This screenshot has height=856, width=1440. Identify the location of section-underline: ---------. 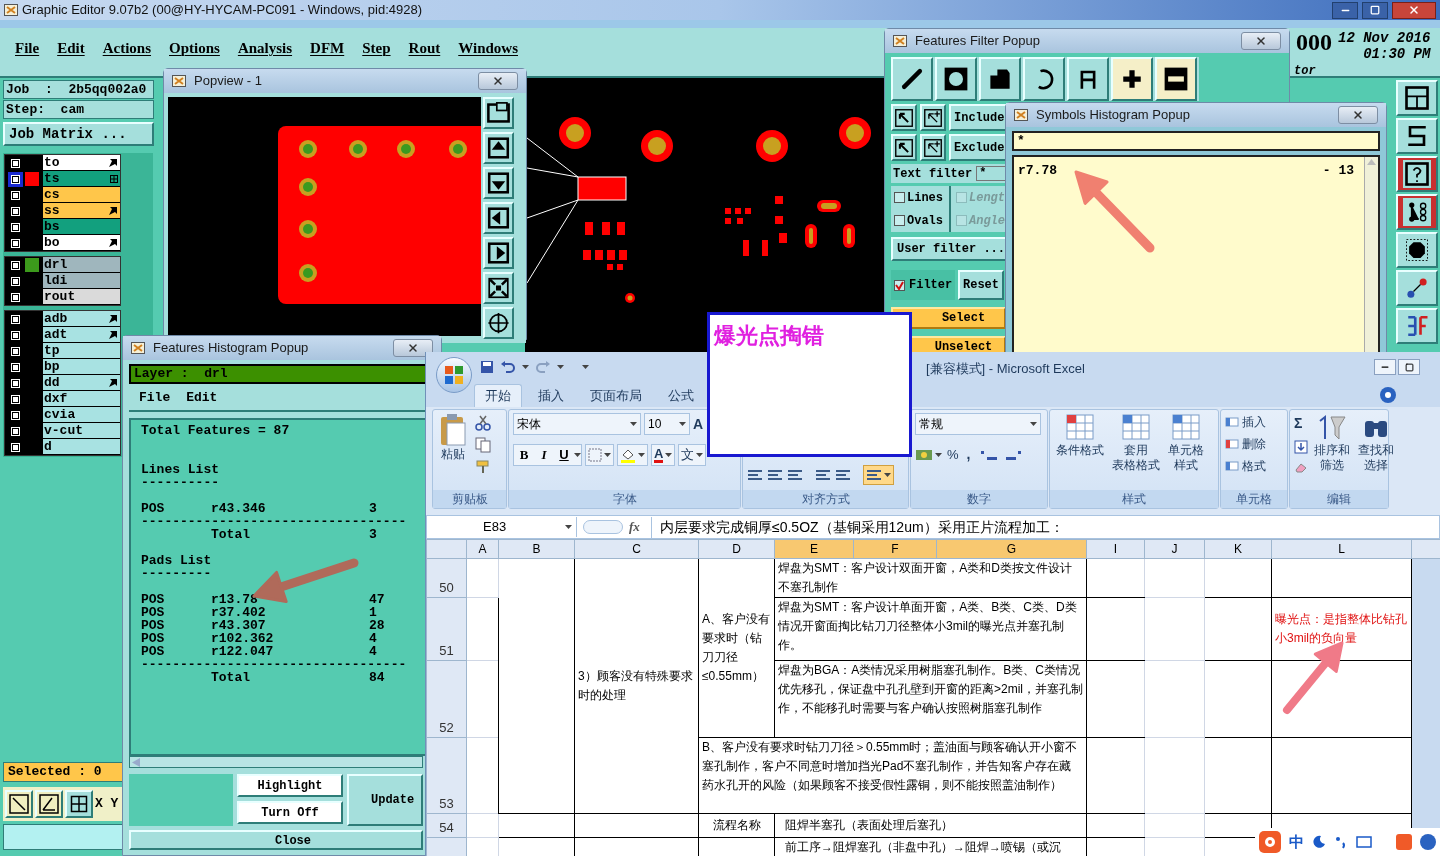
(177, 573).